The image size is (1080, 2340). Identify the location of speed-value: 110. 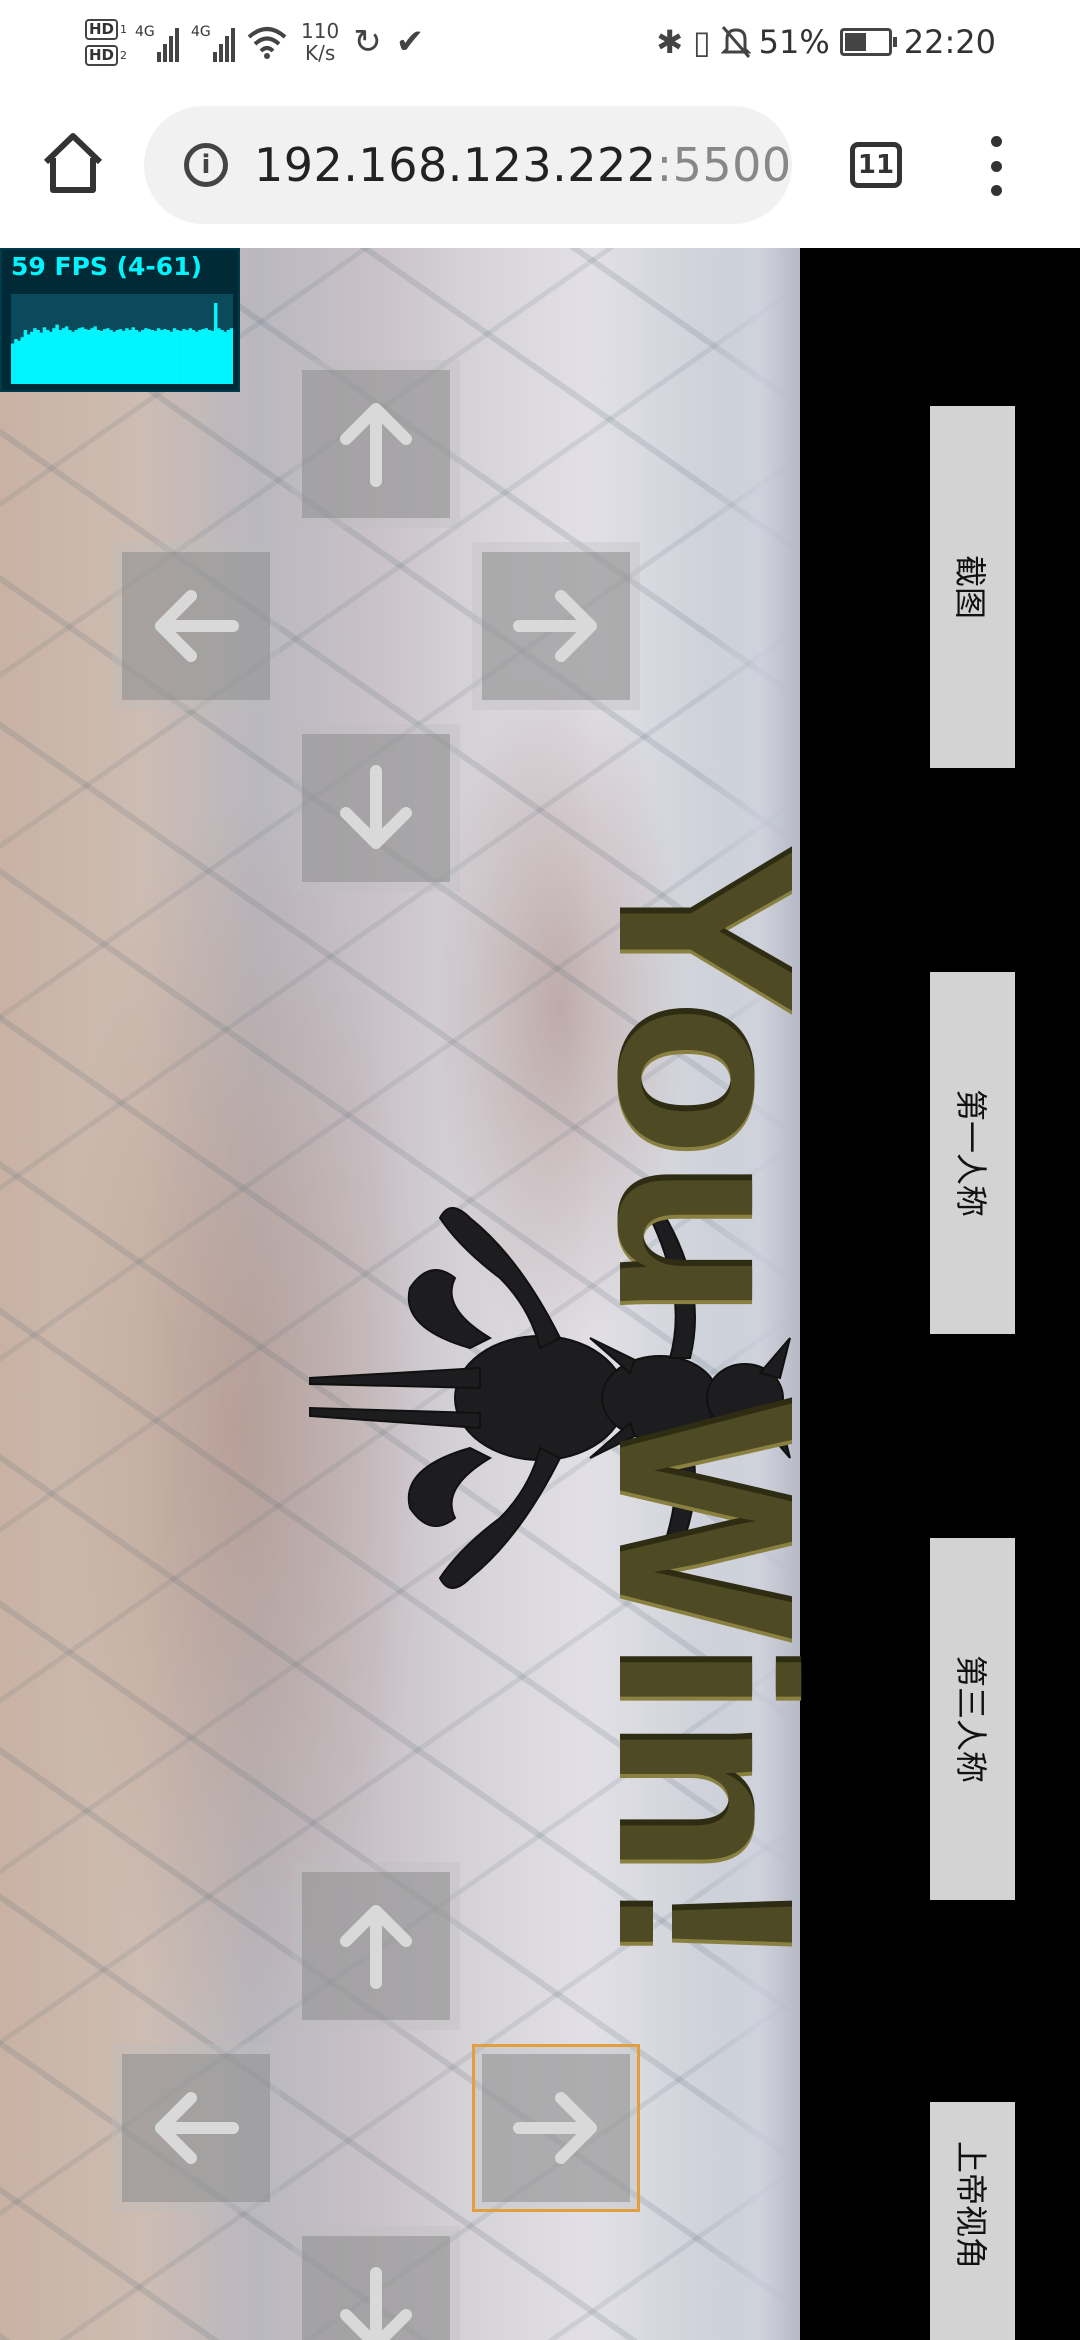
(320, 31).